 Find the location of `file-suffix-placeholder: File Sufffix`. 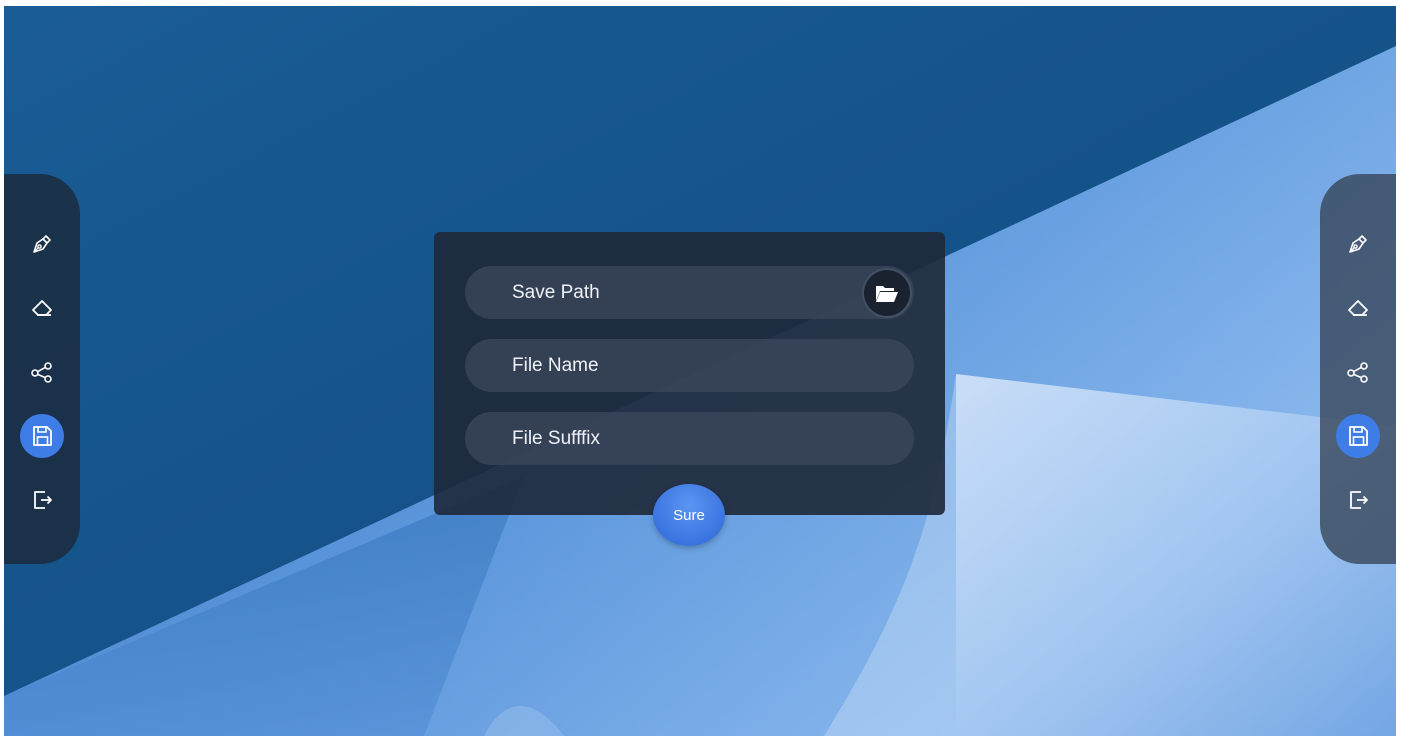

file-suffix-placeholder: File Sufffix is located at coordinates (556, 438).